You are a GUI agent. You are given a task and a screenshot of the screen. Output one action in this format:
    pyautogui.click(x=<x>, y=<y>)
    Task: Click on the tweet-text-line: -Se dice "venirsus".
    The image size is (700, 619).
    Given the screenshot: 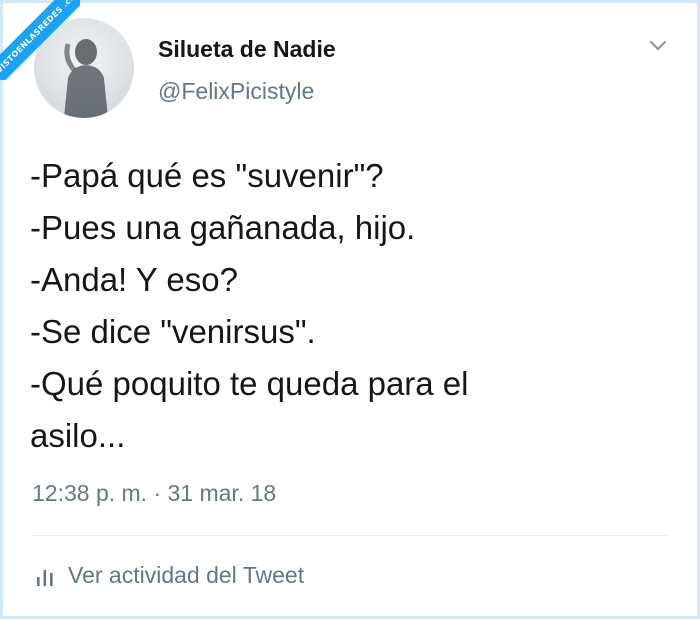 What is the action you would take?
    pyautogui.click(x=173, y=331)
    